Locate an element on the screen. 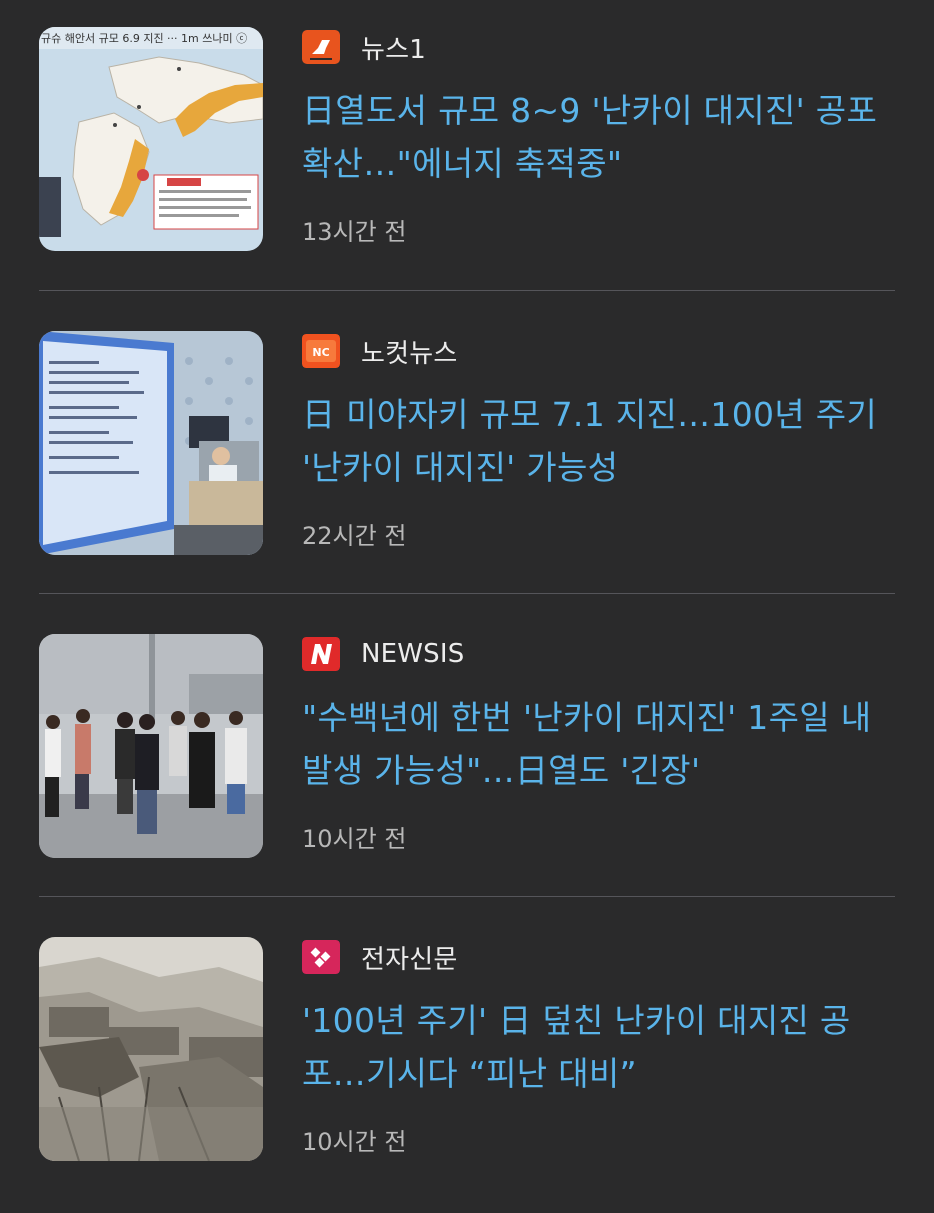  press-briefing-thumbnail is located at coordinates (151, 443).